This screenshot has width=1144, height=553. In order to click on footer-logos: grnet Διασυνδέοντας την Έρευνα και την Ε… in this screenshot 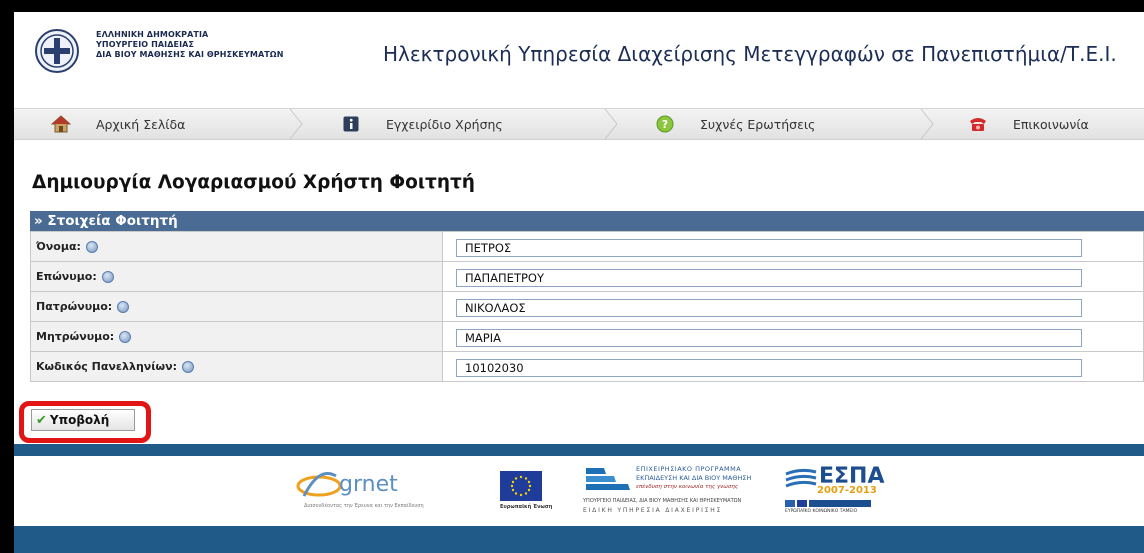, I will do `click(579, 491)`.